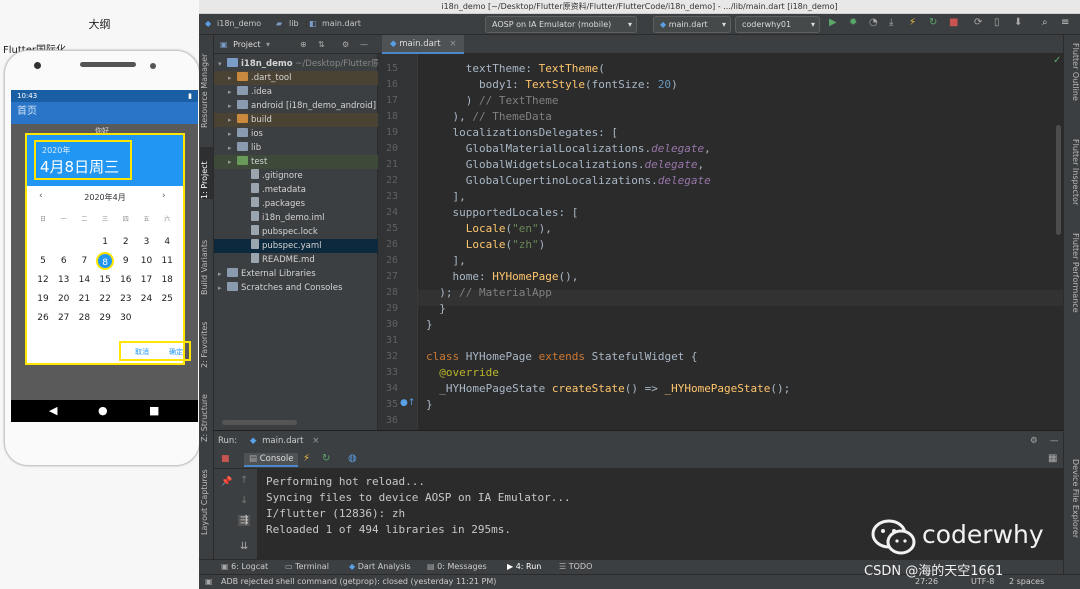 This screenshot has width=1080, height=589. I want to click on project-view-selector: Project, so click(246, 44).